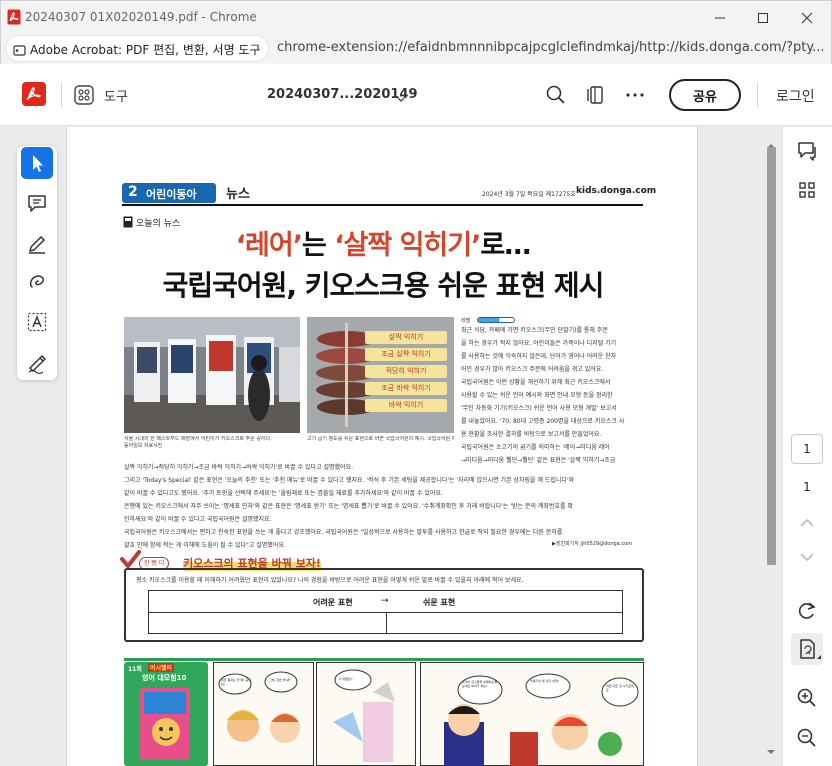 The image size is (832, 766). I want to click on article-line: '무인 자동화 기기(키오스크) 쉬운 언어 사용 모형 개발' 보고서, so click(539, 408).